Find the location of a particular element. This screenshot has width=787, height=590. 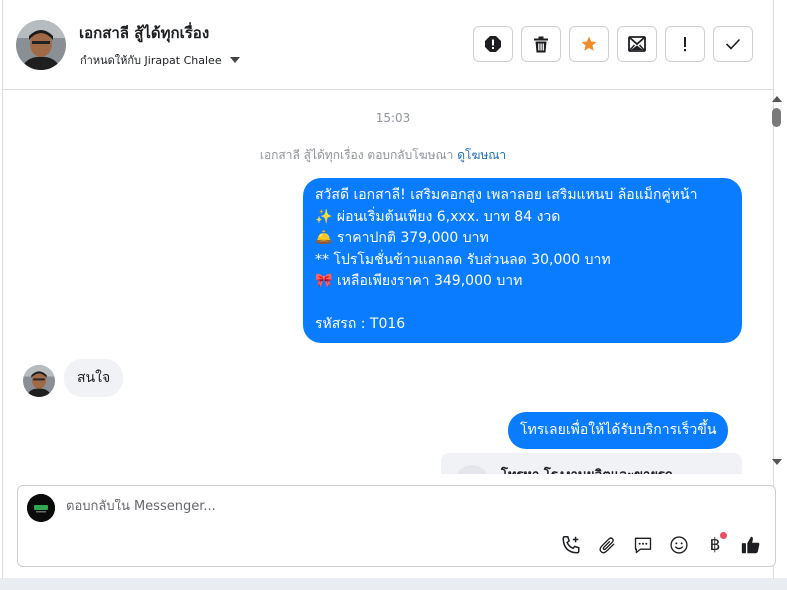

call-add-button is located at coordinates (571, 545).